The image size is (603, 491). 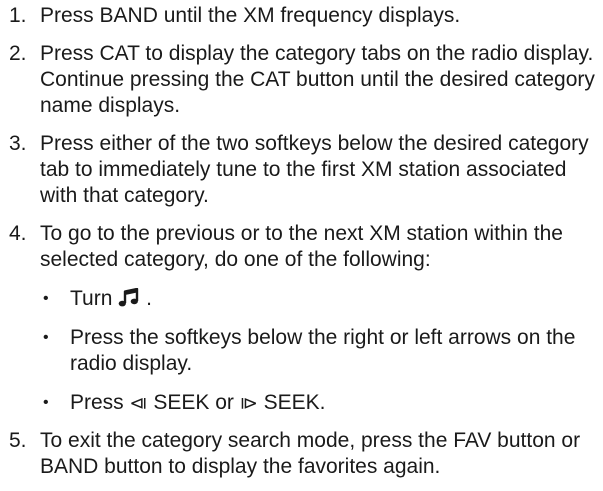 What do you see at coordinates (129, 298) in the screenshot?
I see `music-note-knob-icon` at bounding box center [129, 298].